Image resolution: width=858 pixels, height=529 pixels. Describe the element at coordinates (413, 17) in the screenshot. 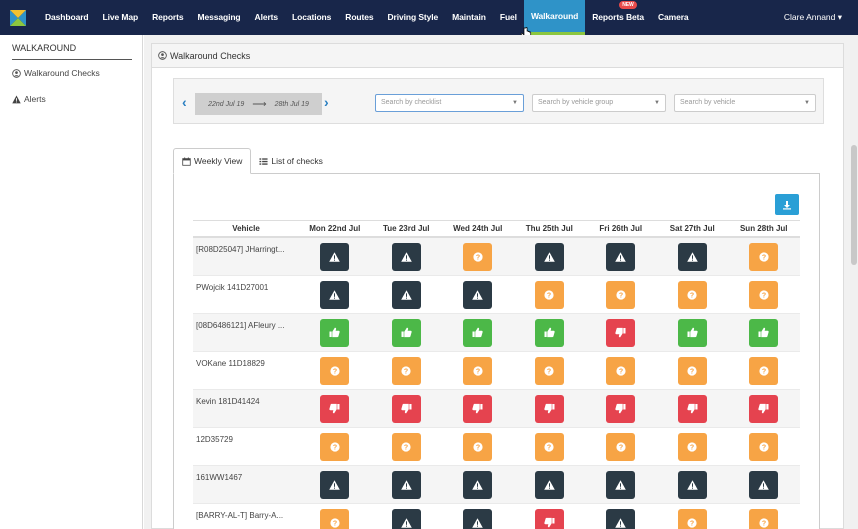

I see `nav-item-driving-style: Driving Style` at that location.